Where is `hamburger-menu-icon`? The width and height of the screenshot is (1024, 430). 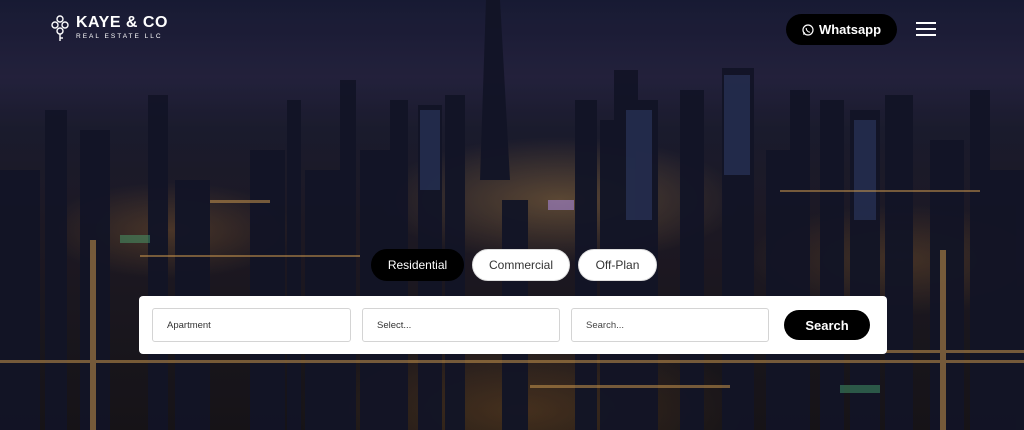 hamburger-menu-icon is located at coordinates (926, 29).